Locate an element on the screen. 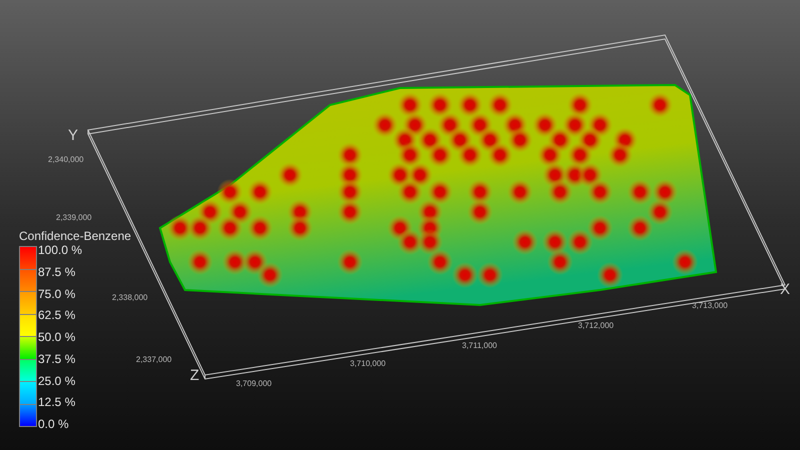 The image size is (800, 450). legend-label: 87.5 % is located at coordinates (57, 271).